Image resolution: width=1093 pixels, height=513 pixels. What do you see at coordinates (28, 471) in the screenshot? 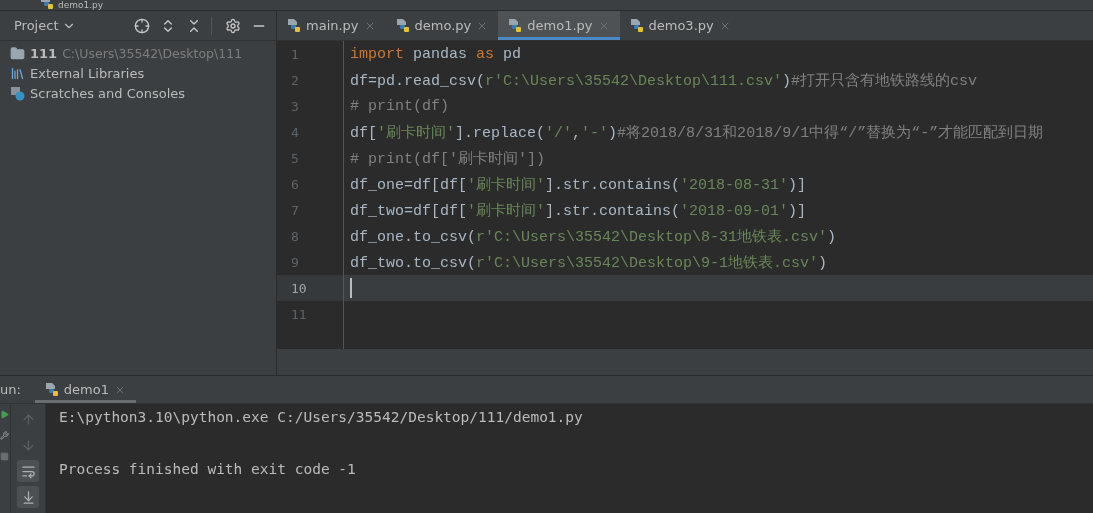
I see `soft-wrap-icon` at bounding box center [28, 471].